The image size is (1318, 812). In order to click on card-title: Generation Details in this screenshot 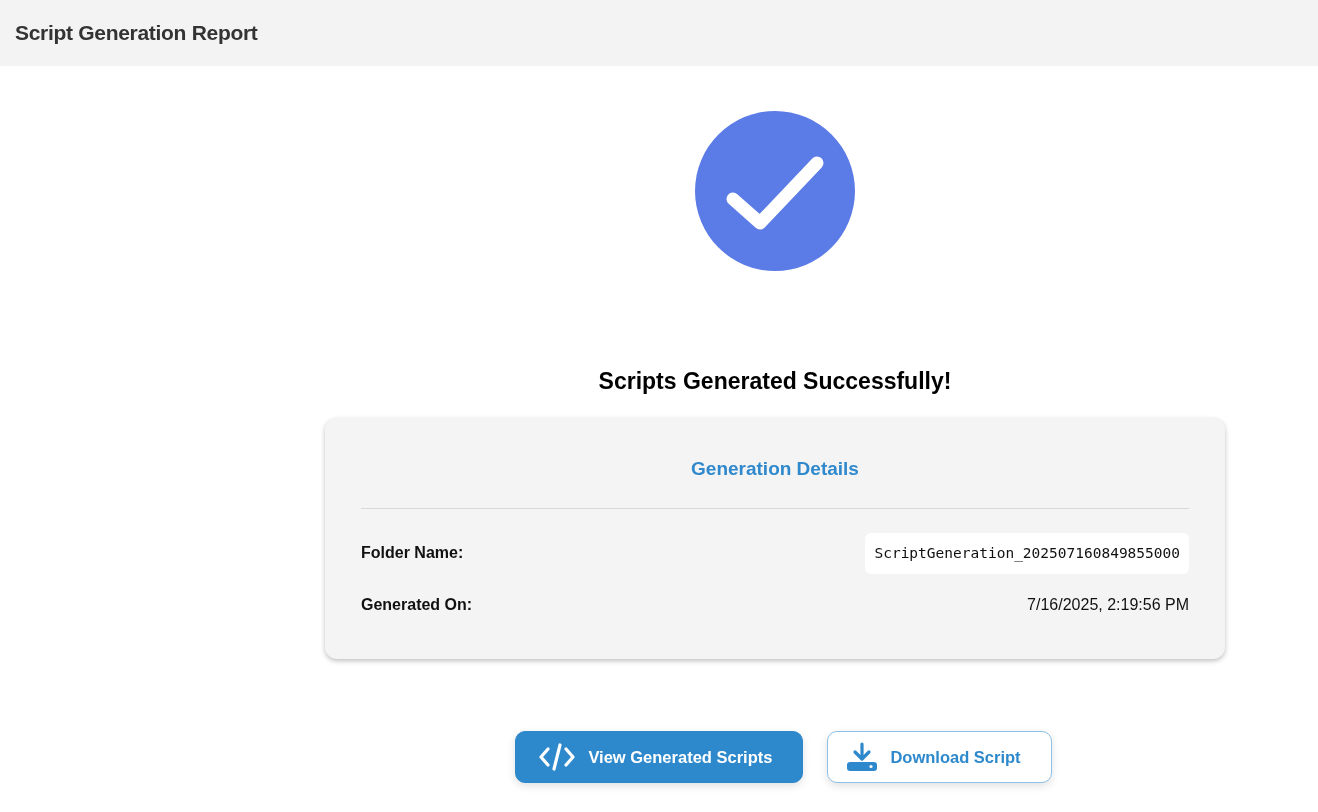, I will do `click(775, 463)`.